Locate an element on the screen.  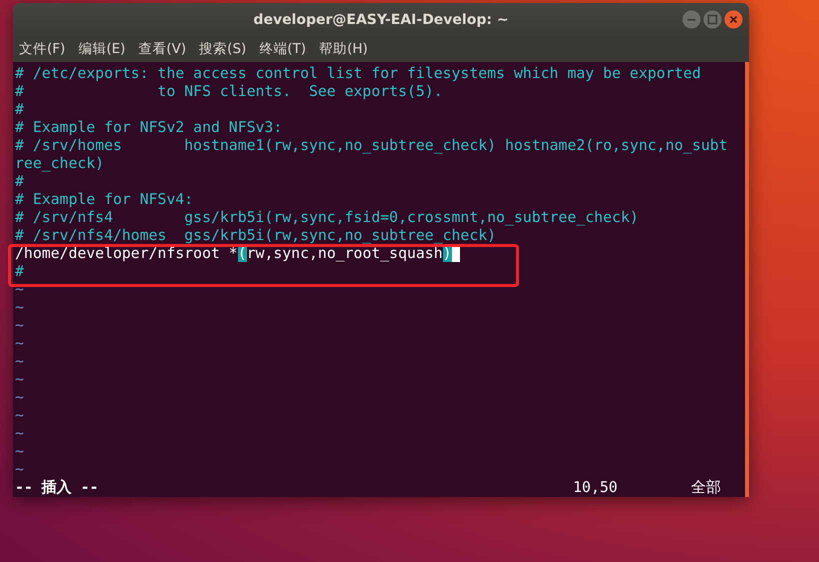
comment-line: # Example for NFSv2 and NFSv3: is located at coordinates (149, 128).